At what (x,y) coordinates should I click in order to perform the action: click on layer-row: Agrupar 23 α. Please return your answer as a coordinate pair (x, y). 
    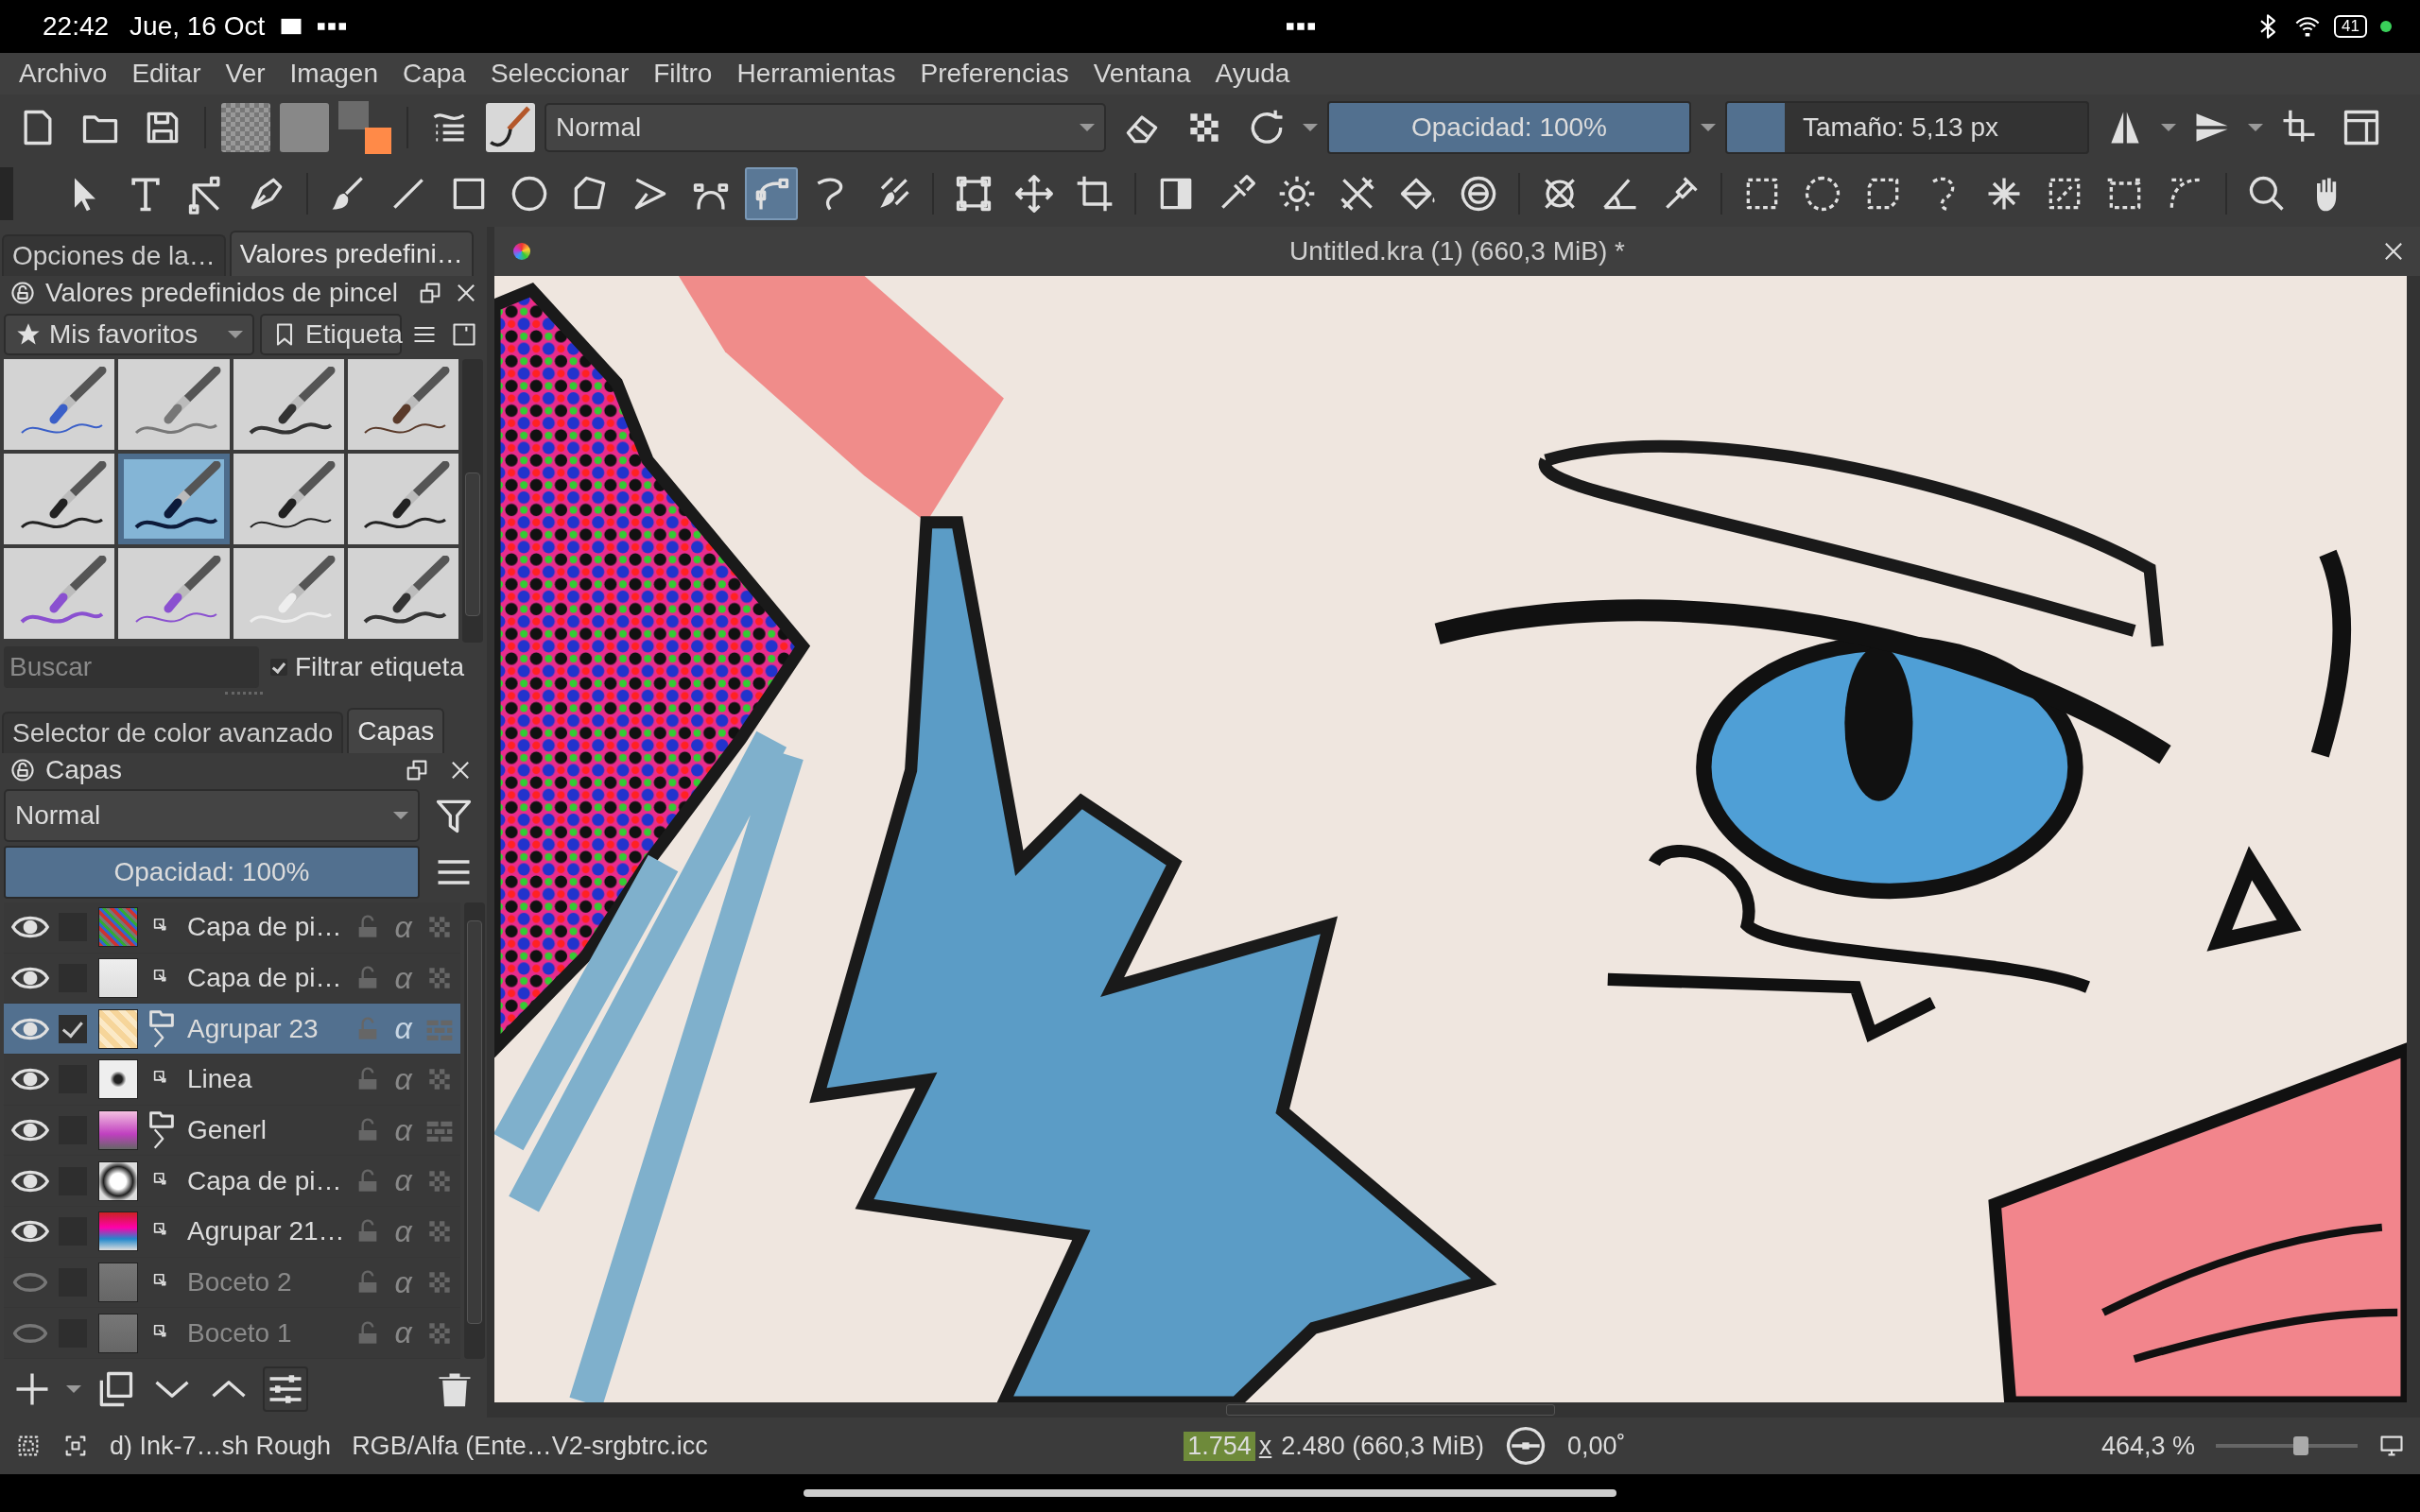
    Looking at the image, I should click on (232, 1029).